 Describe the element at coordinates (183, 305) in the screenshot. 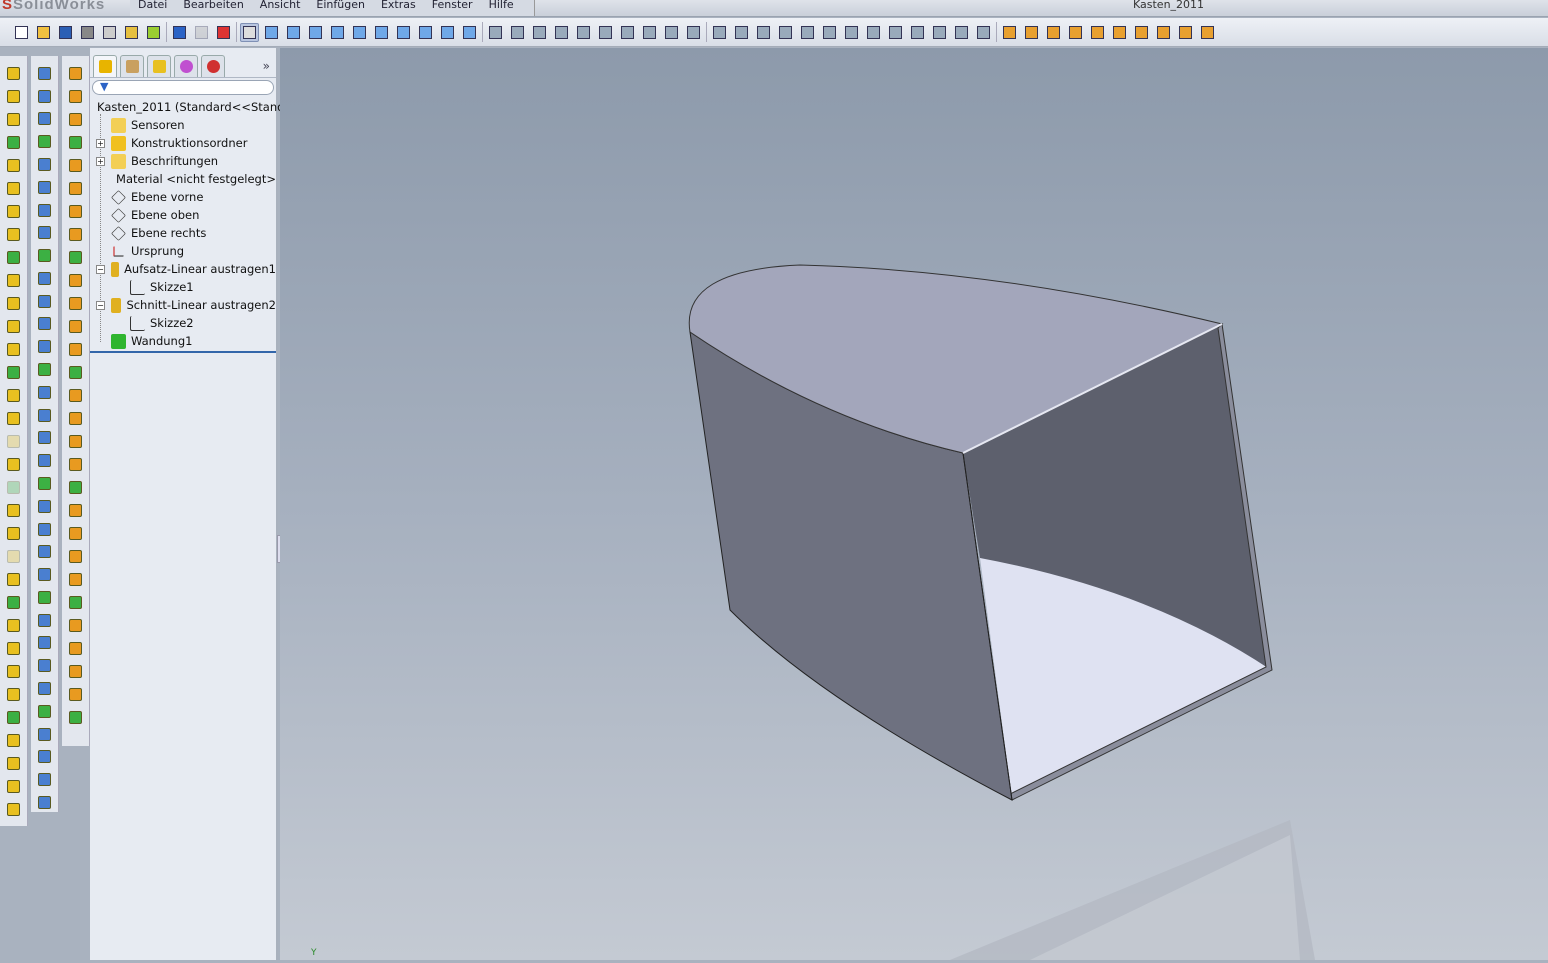

I see `tree-item: −Schnitt-Linear austragen2` at that location.